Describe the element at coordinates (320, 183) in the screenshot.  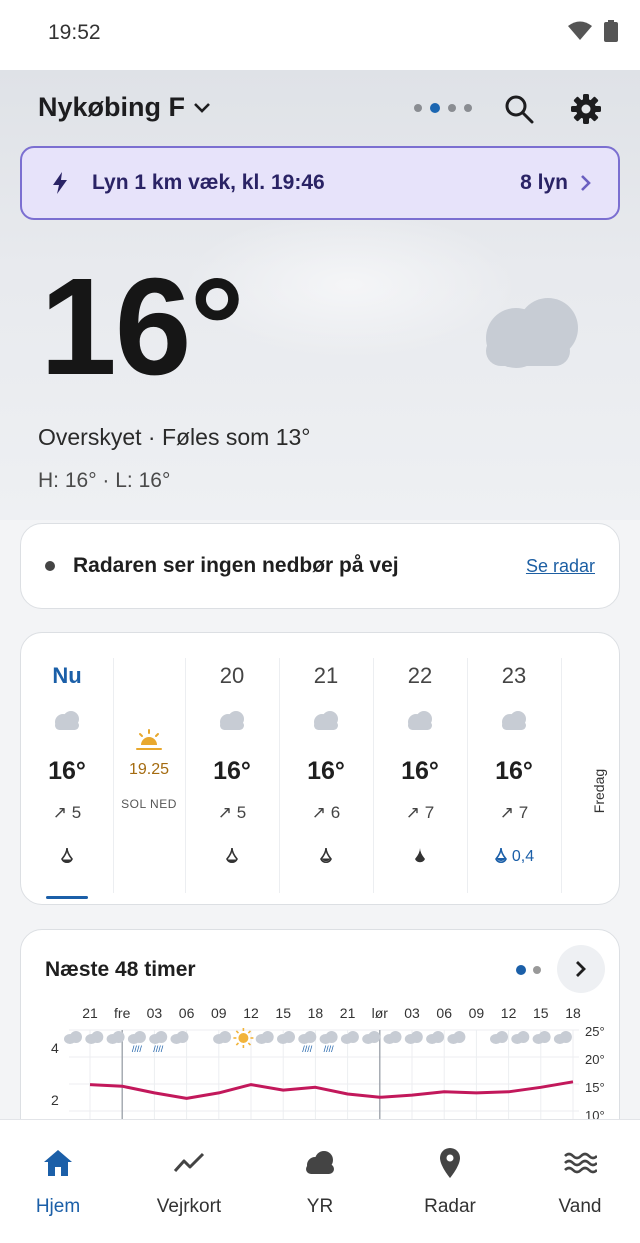
I see `lightning-alert: Lyn 1 km væk, kl. 19:46 8 lyn` at that location.